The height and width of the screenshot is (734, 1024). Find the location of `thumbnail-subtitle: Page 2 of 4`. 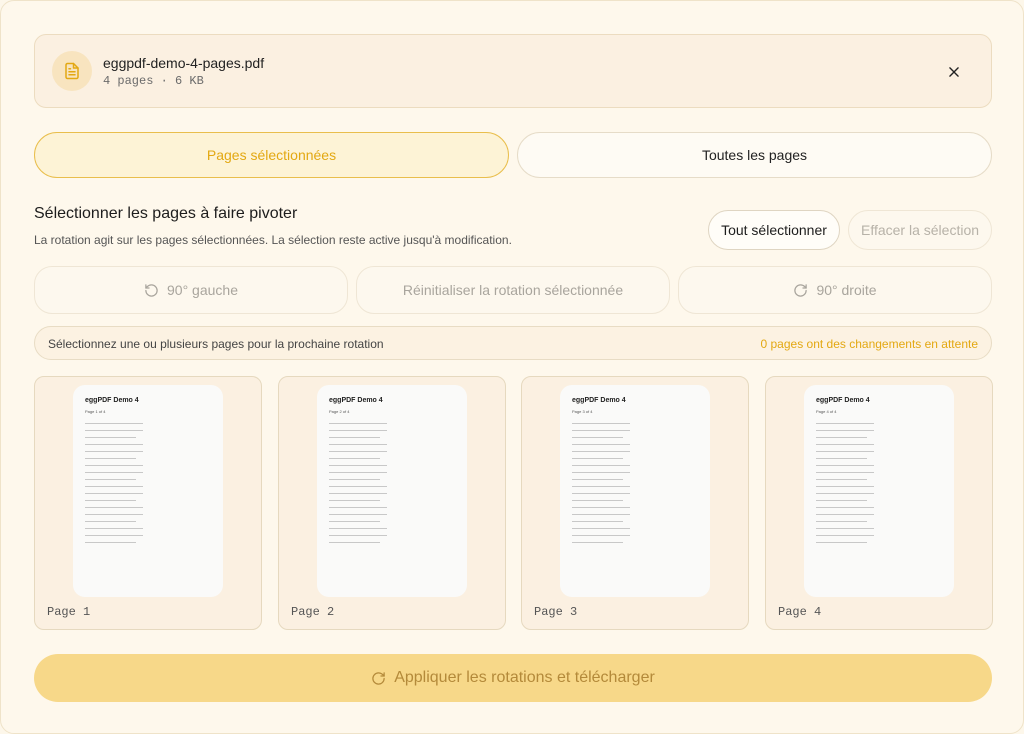

thumbnail-subtitle: Page 2 of 4 is located at coordinates (339, 411).